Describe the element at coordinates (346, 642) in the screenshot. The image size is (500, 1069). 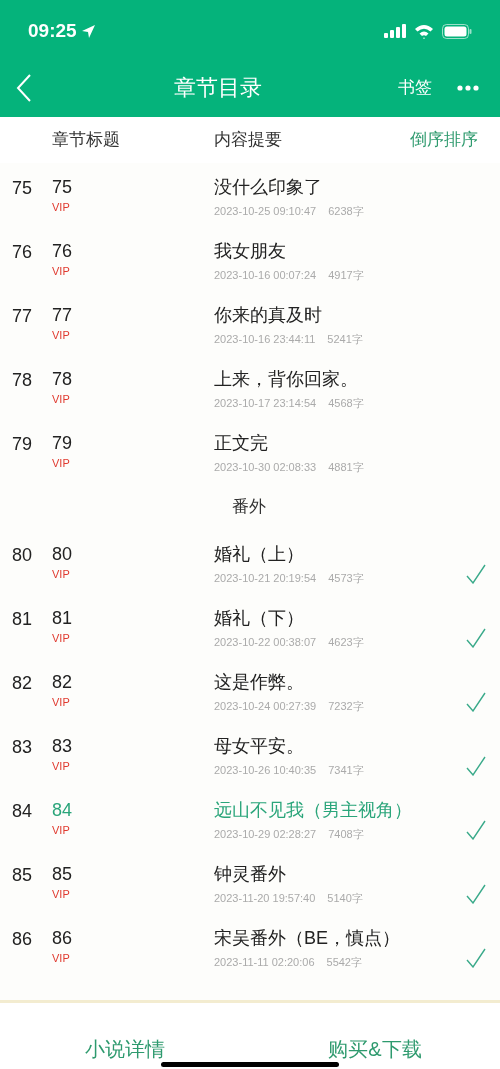
I see `word-count: 4623字` at that location.